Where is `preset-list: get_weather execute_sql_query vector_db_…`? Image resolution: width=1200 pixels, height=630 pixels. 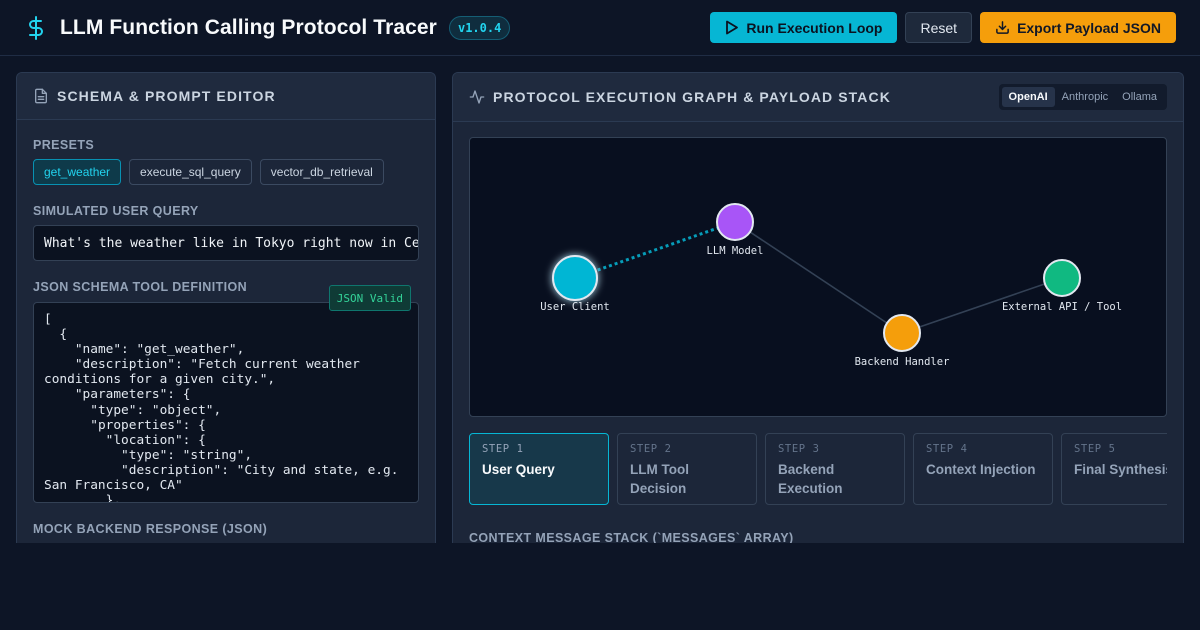 preset-list: get_weather execute_sql_query vector_db_… is located at coordinates (208, 172).